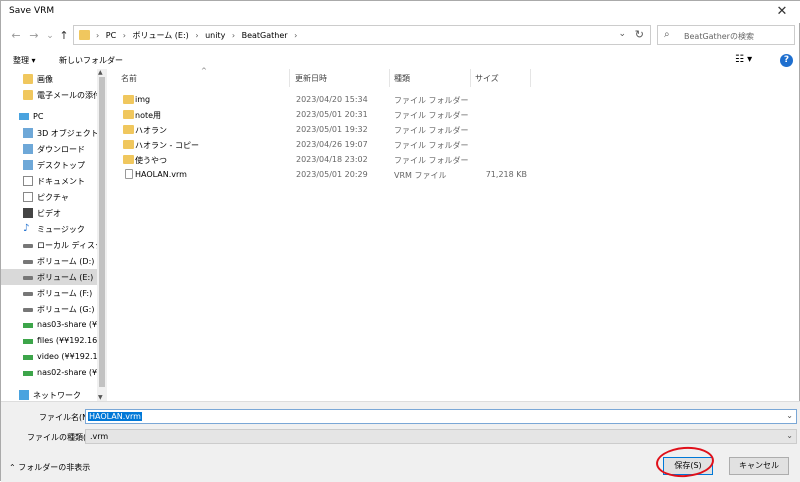 Image resolution: width=800 pixels, height=482 pixels. Describe the element at coordinates (332, 159) in the screenshot. I see `file-date: 2023/04/18 23:02` at that location.